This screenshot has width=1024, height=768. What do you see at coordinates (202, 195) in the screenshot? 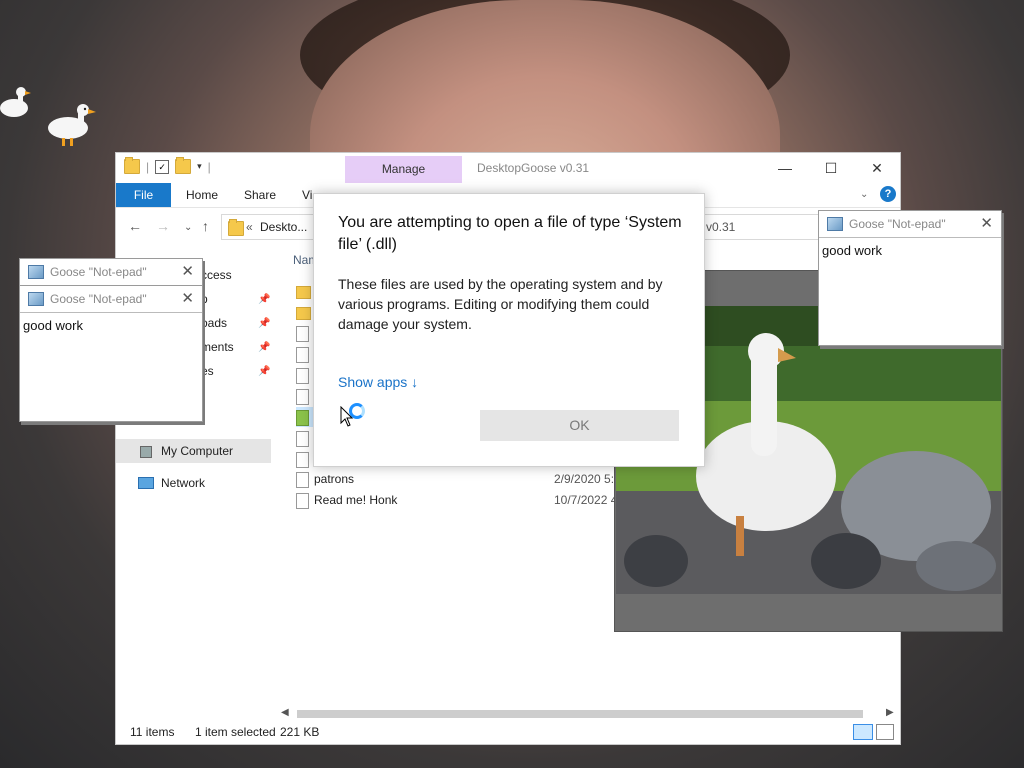
I see `tab-home: Home` at bounding box center [202, 195].